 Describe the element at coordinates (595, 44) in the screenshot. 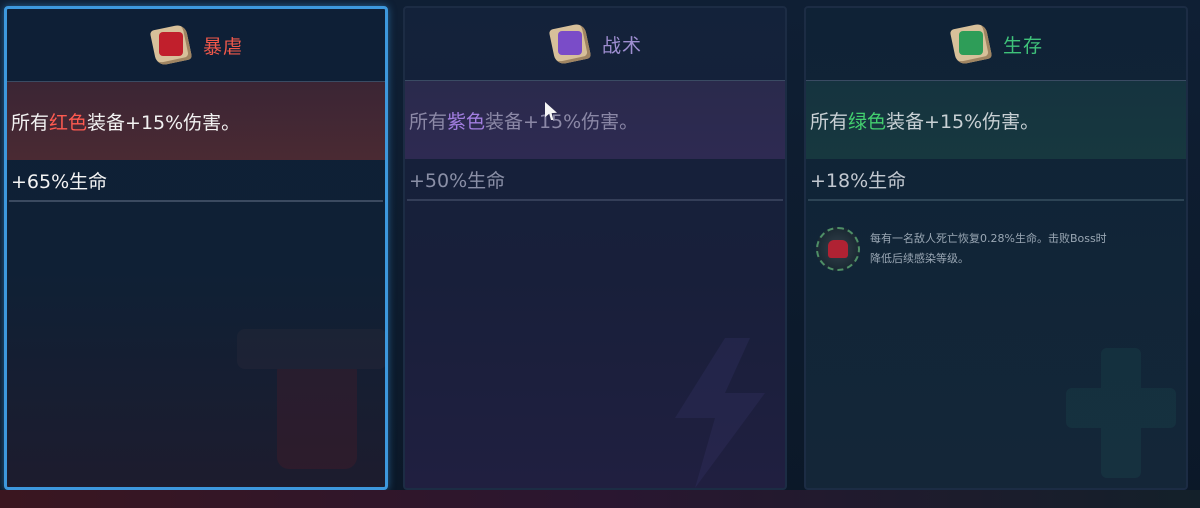

I see `tactics-header: 战术` at that location.